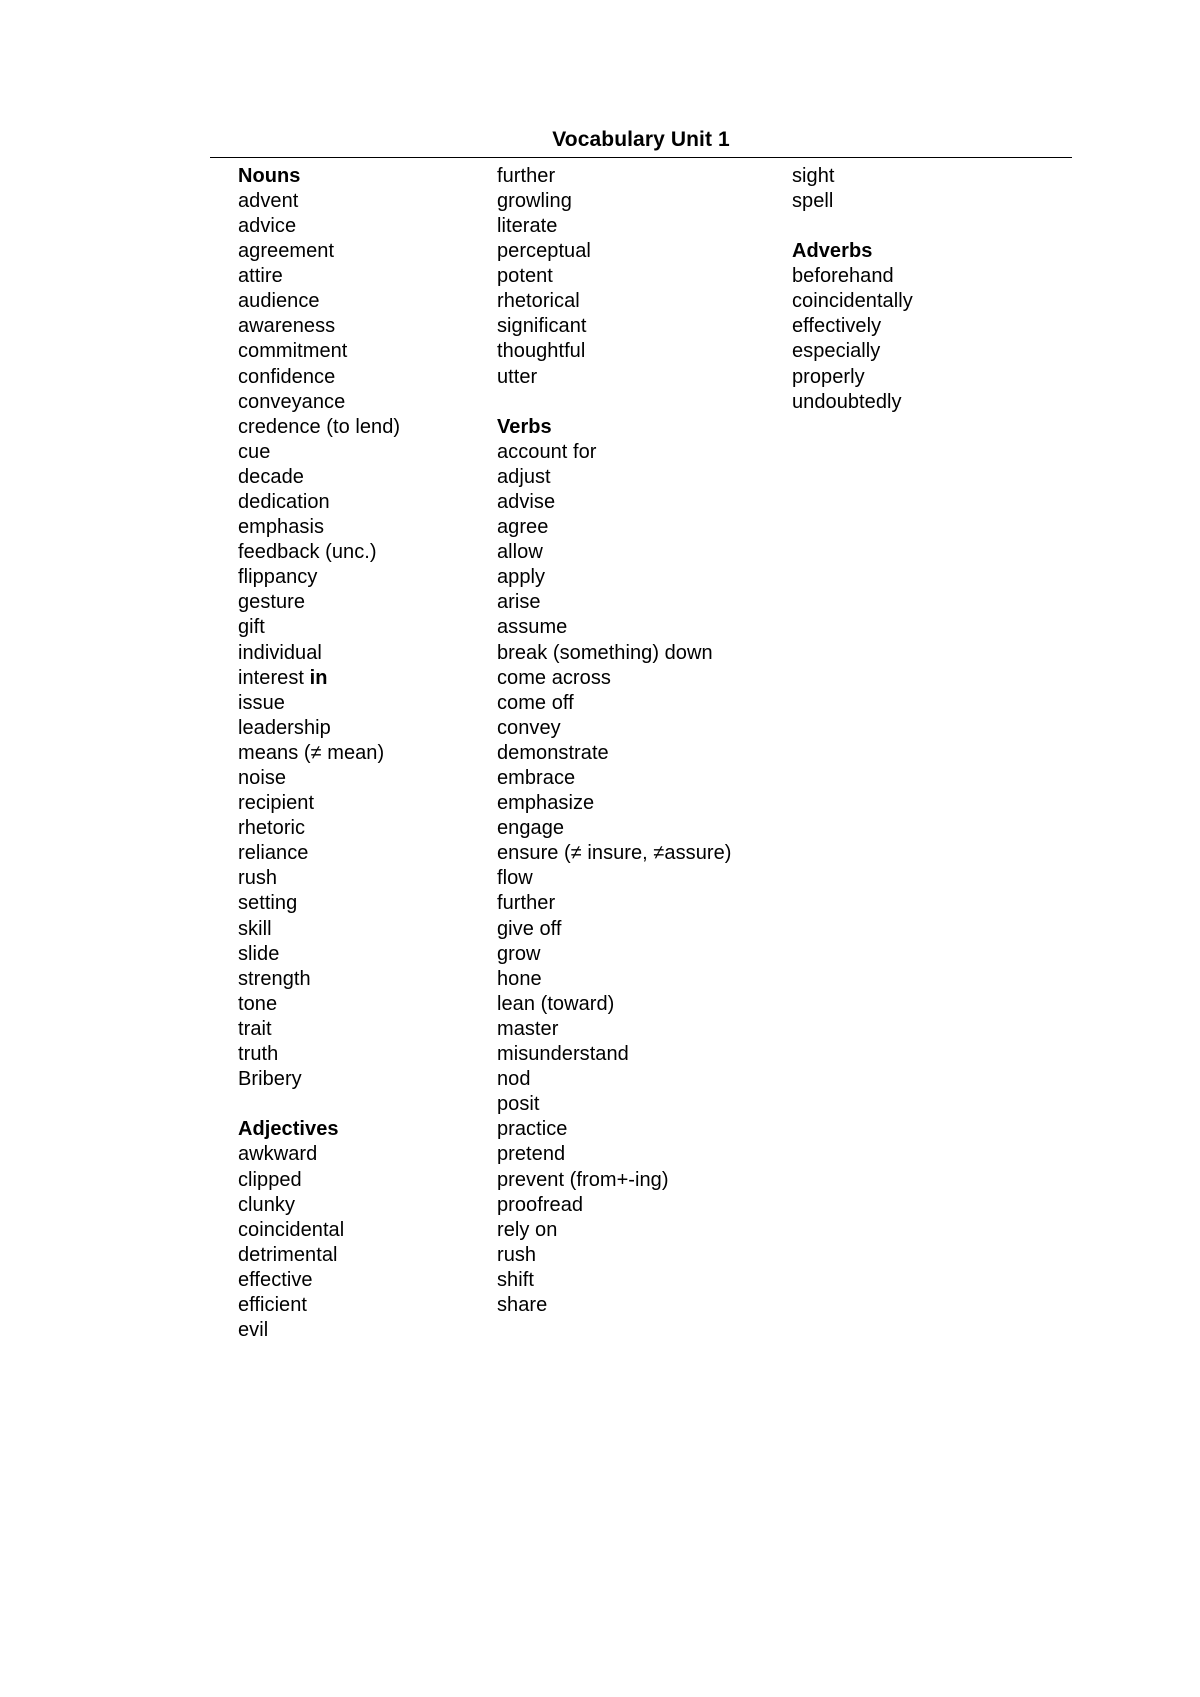 The width and height of the screenshot is (1200, 1697). Describe the element at coordinates (284, 501) in the screenshot. I see `list-item: dedication` at that location.